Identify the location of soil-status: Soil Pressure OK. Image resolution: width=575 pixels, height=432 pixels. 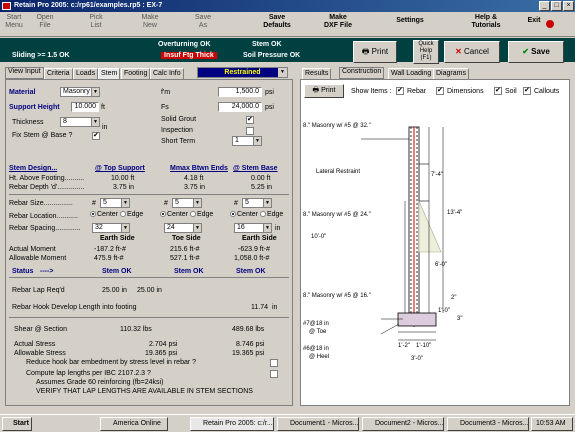
(272, 55).